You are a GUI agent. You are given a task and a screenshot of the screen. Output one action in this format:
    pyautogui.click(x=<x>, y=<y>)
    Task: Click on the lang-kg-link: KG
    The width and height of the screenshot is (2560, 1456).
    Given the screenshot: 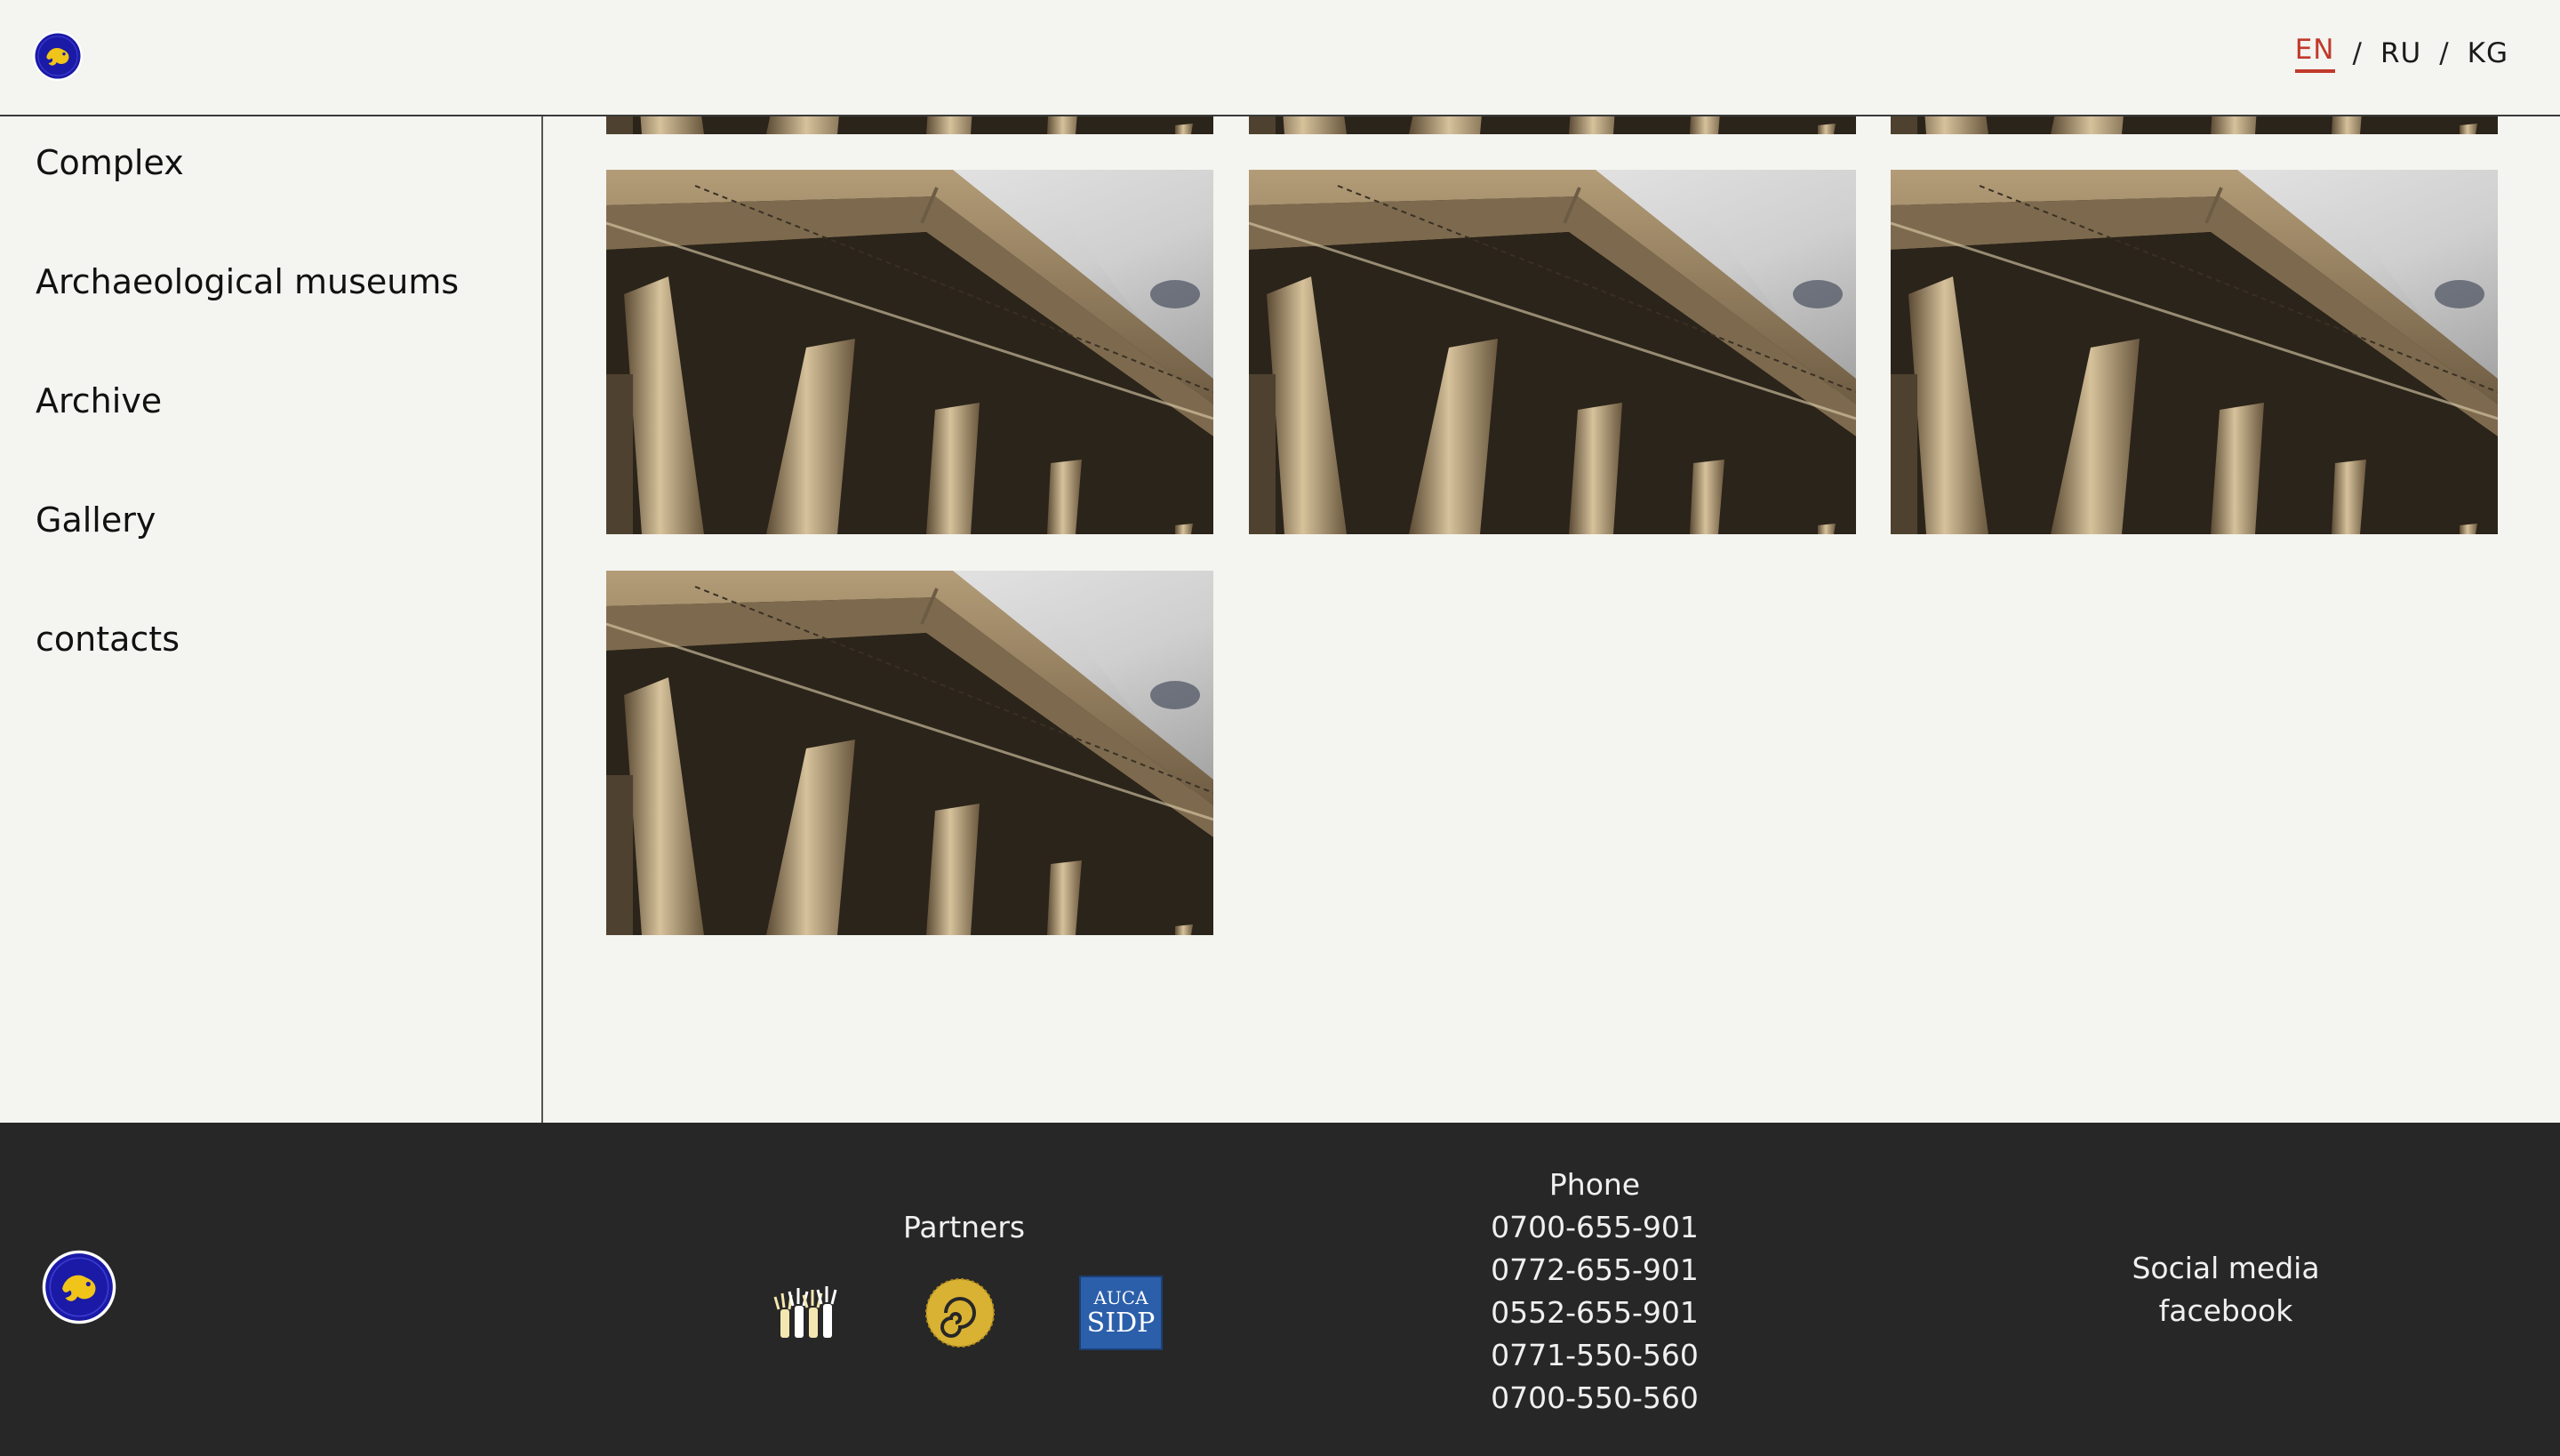 What is the action you would take?
    pyautogui.click(x=2488, y=53)
    